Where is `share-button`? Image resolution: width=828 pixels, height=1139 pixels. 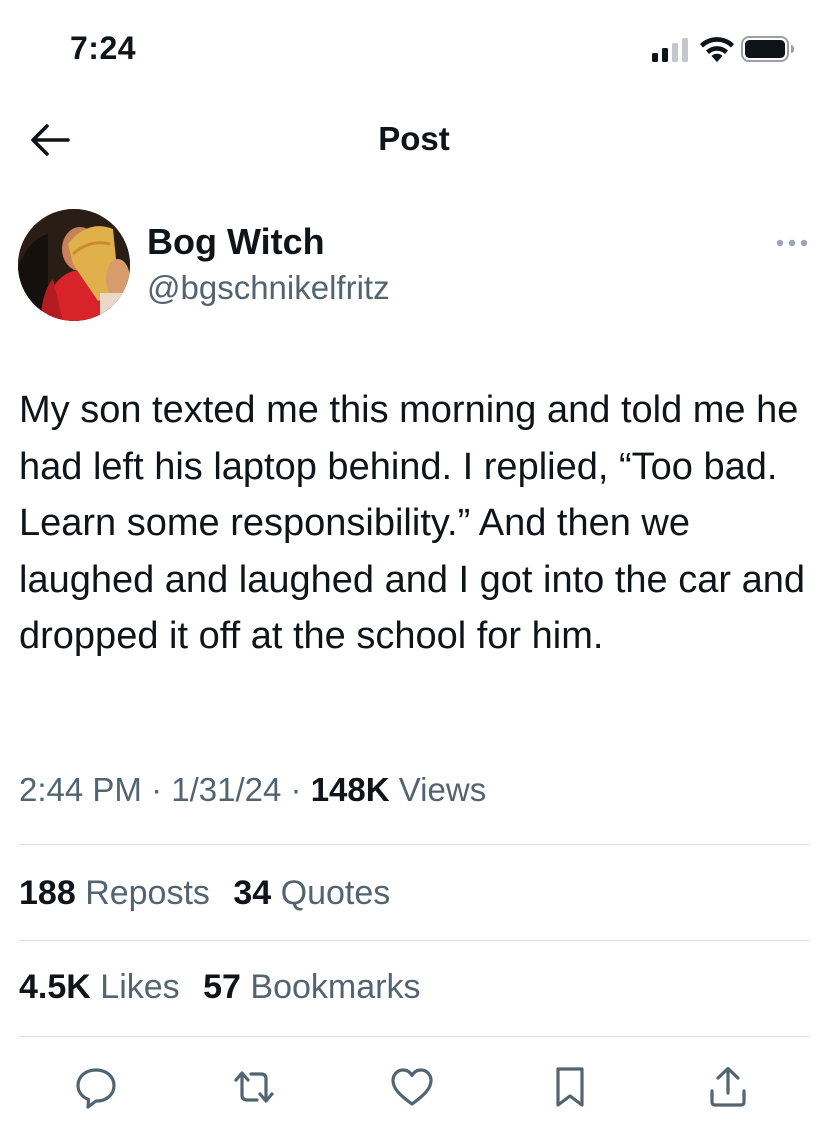 share-button is located at coordinates (728, 1087).